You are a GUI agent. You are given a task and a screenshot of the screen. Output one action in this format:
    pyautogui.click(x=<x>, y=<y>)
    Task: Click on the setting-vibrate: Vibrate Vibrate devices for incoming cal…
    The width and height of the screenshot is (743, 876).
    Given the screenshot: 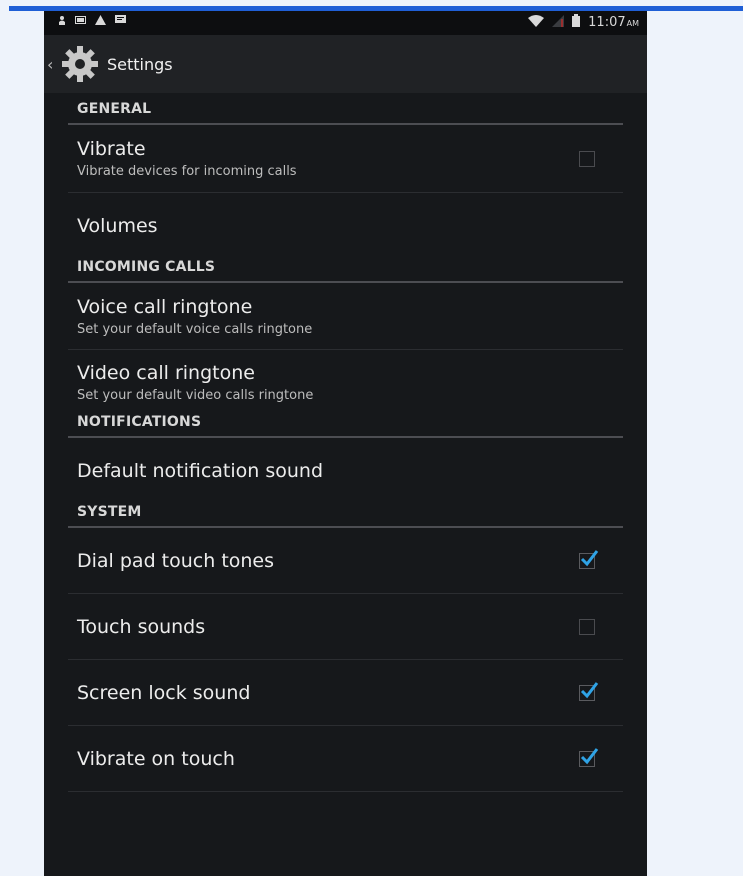 What is the action you would take?
    pyautogui.click(x=345, y=159)
    